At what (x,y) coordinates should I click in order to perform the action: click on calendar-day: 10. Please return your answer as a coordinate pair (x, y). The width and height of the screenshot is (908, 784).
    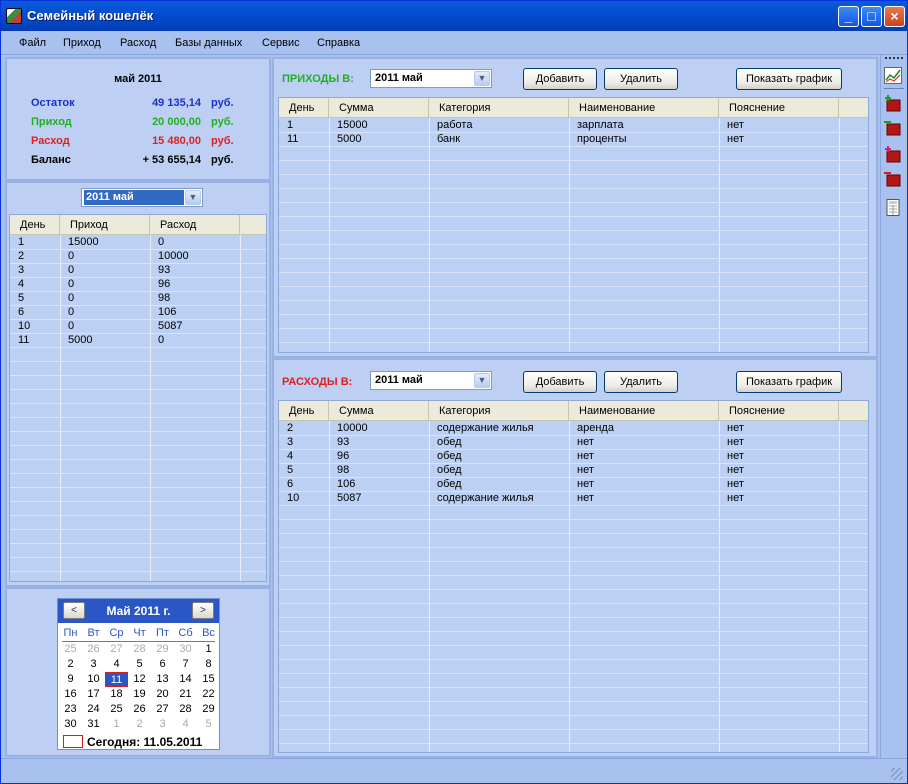
    Looking at the image, I should click on (93, 679).